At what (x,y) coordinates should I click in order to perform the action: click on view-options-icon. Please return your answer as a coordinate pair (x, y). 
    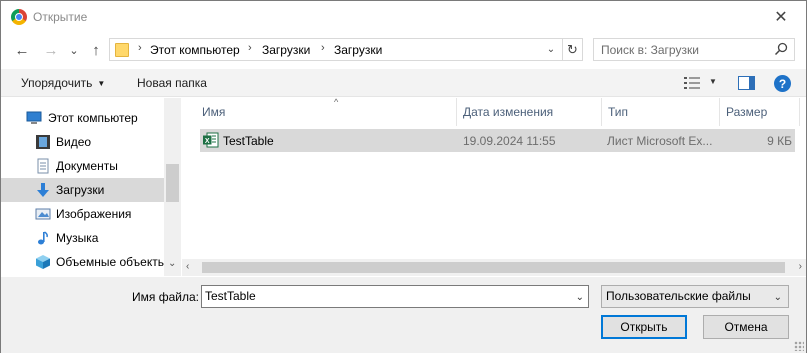
    Looking at the image, I should click on (692, 83).